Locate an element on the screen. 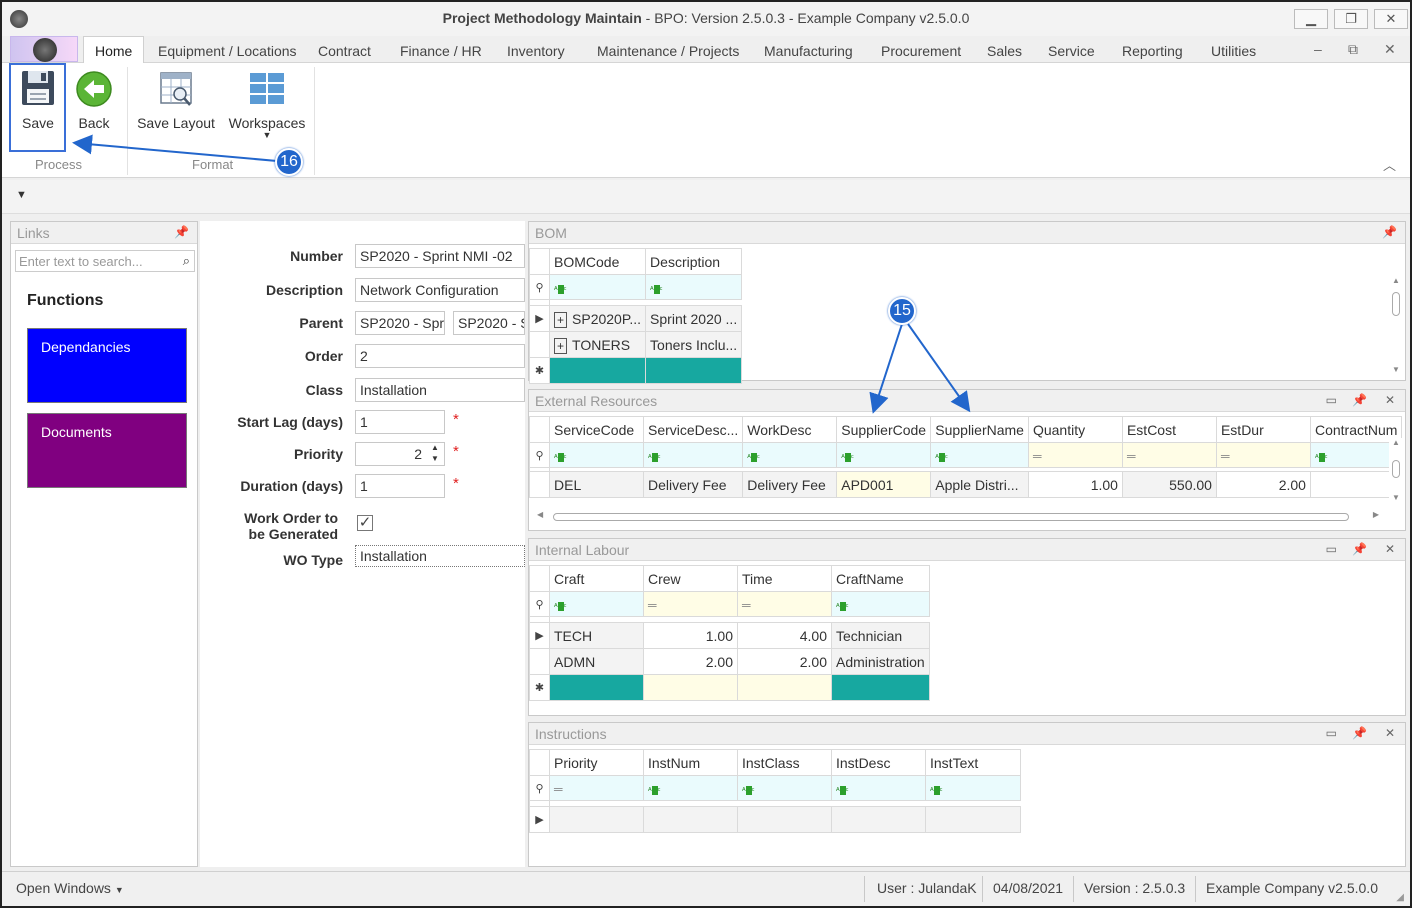  menu-procurement: Procurement is located at coordinates (921, 51).